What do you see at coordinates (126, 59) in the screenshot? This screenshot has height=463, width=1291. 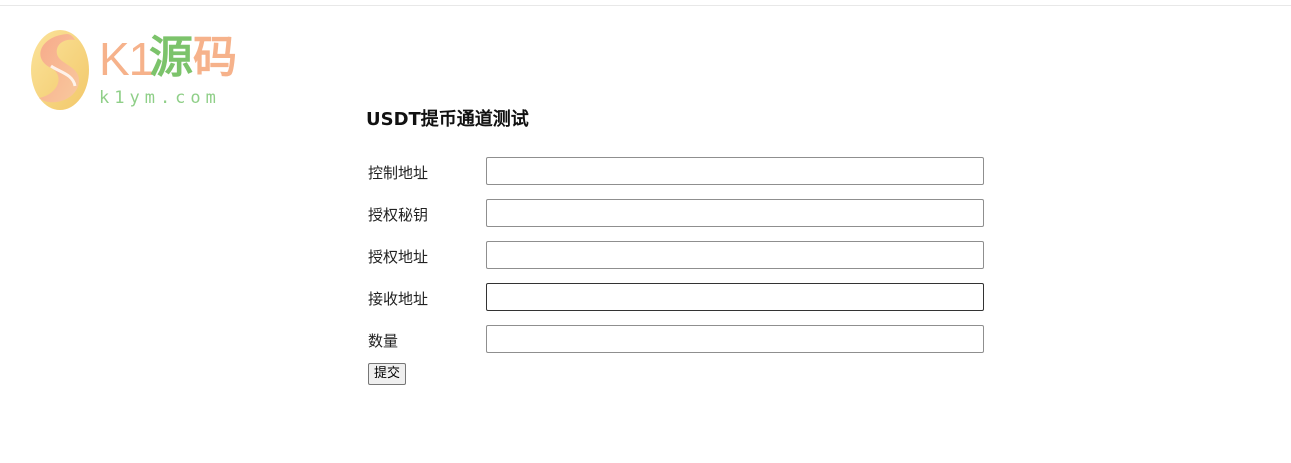 I see `logo-brand-k1: K1` at bounding box center [126, 59].